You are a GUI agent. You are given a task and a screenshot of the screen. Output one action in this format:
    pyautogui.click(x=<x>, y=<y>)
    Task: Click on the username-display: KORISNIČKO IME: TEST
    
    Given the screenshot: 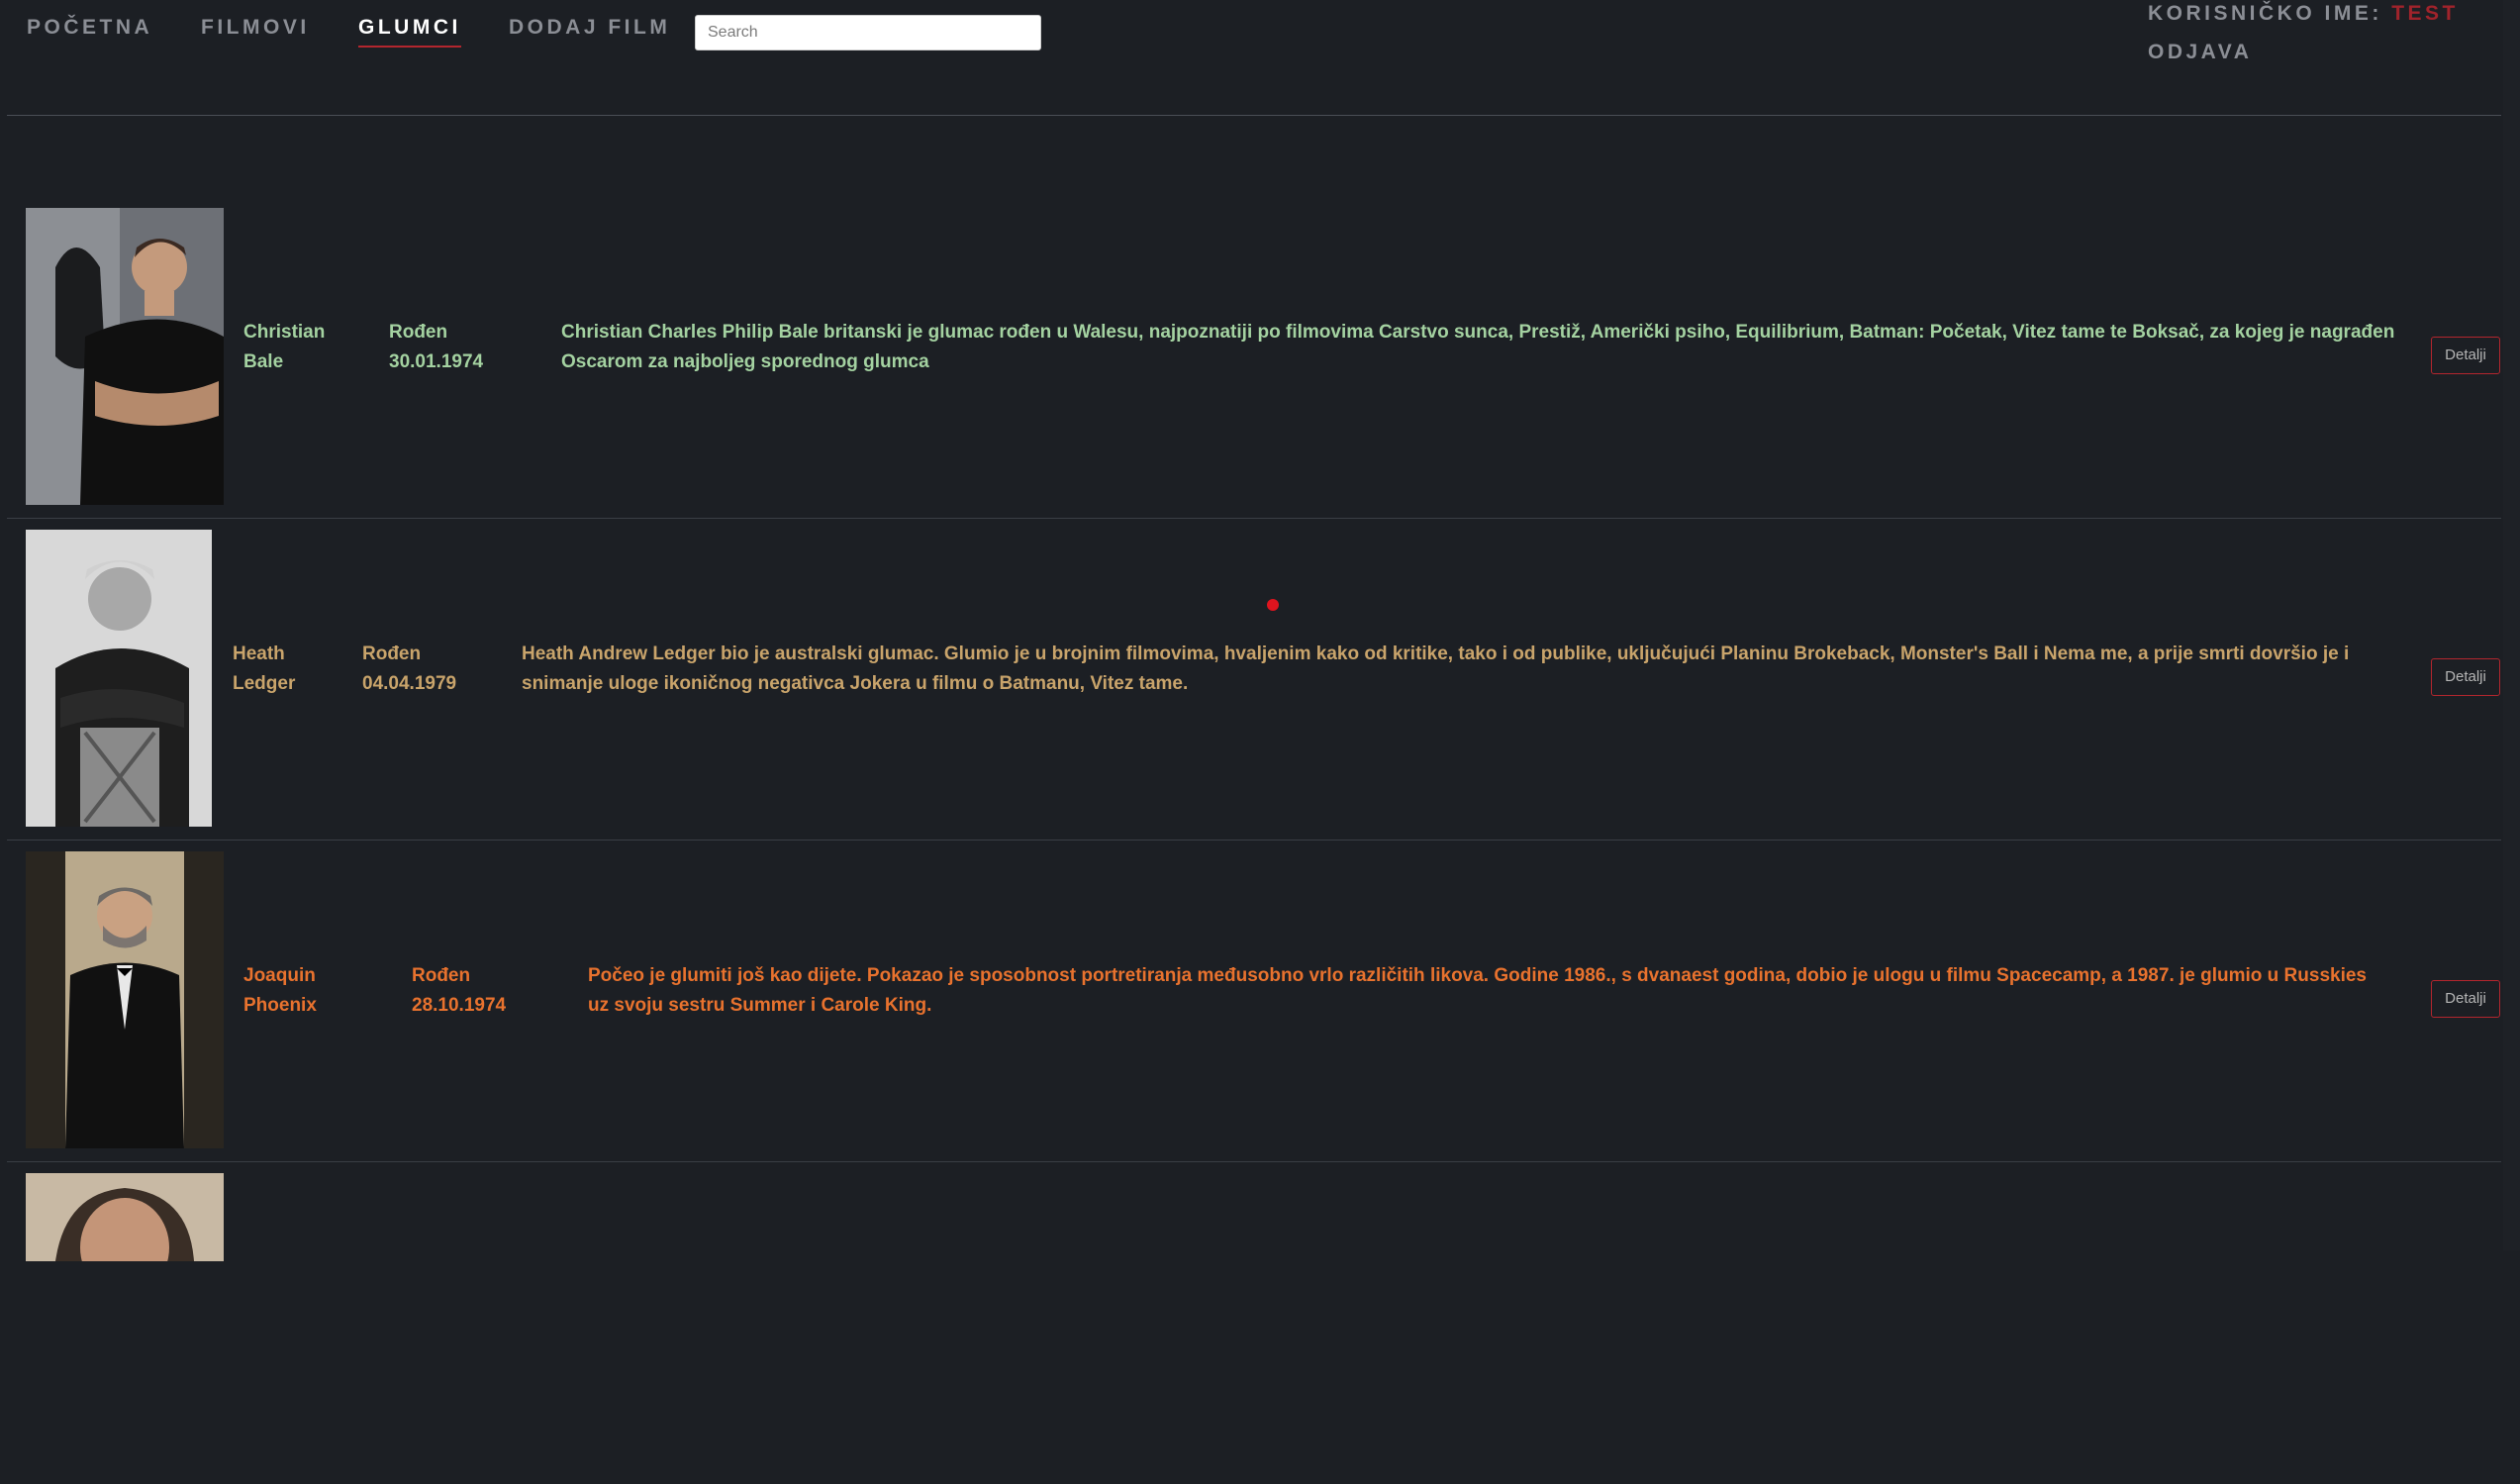 What is the action you would take?
    pyautogui.click(x=2303, y=14)
    